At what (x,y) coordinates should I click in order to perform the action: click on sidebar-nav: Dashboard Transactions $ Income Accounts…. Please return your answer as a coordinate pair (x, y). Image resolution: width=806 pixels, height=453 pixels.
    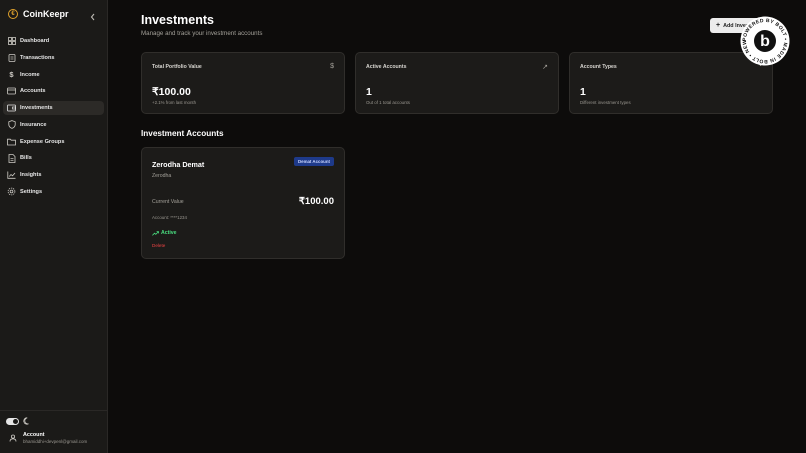
    Looking at the image, I should click on (53, 118).